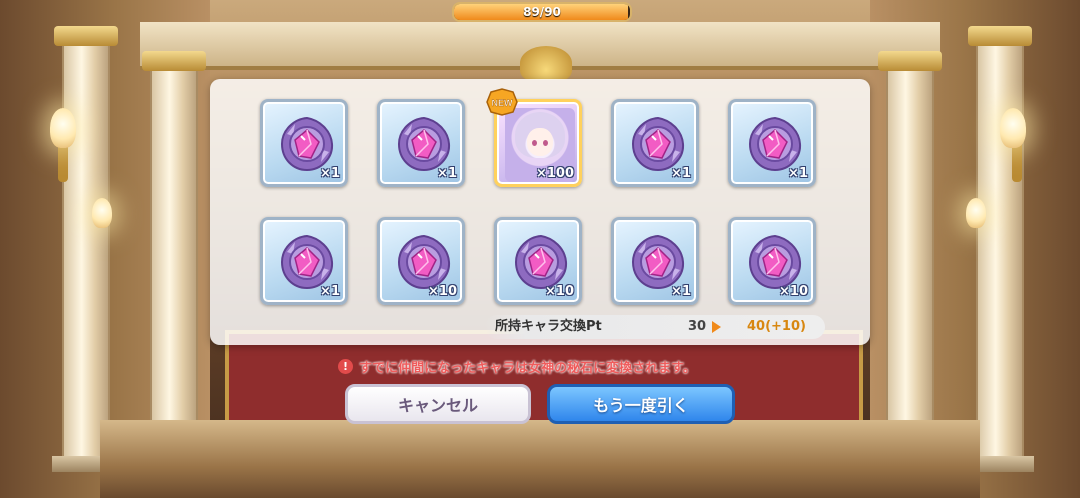 This screenshot has height=498, width=1080. Describe the element at coordinates (174, 254) in the screenshot. I see `left-column` at that location.